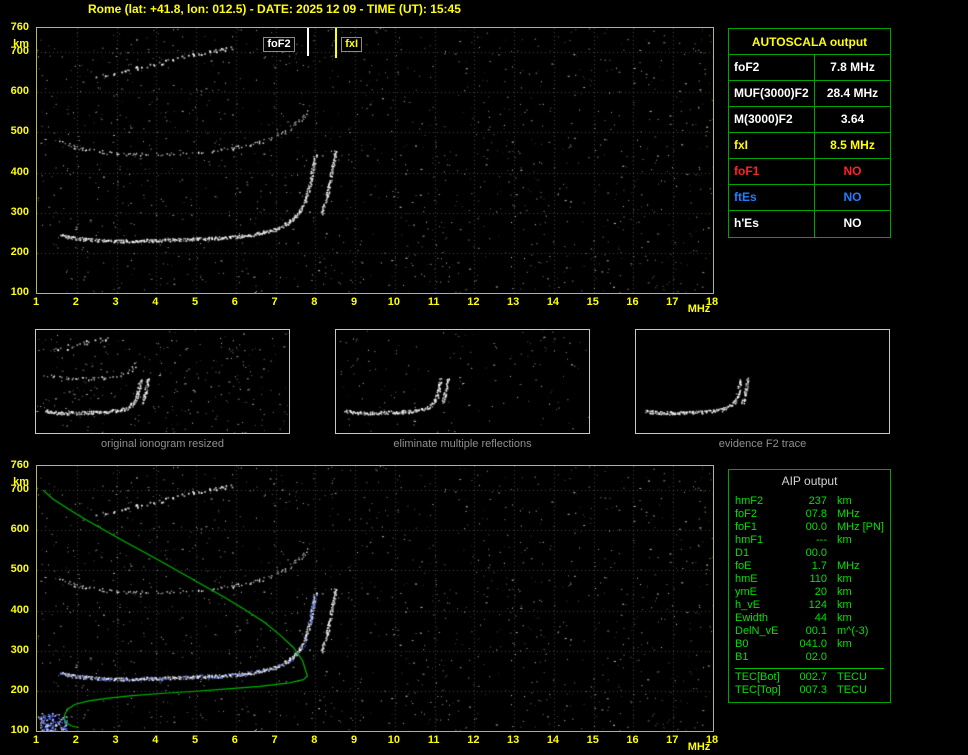 The image size is (968, 755). I want to click on aip-row: foF2 07.8 MHz, so click(809, 514).